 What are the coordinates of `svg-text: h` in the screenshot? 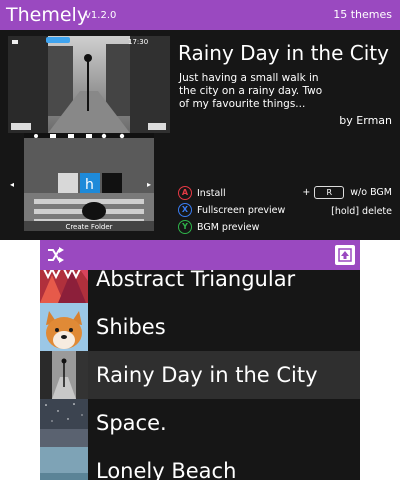 It's located at (89, 185).